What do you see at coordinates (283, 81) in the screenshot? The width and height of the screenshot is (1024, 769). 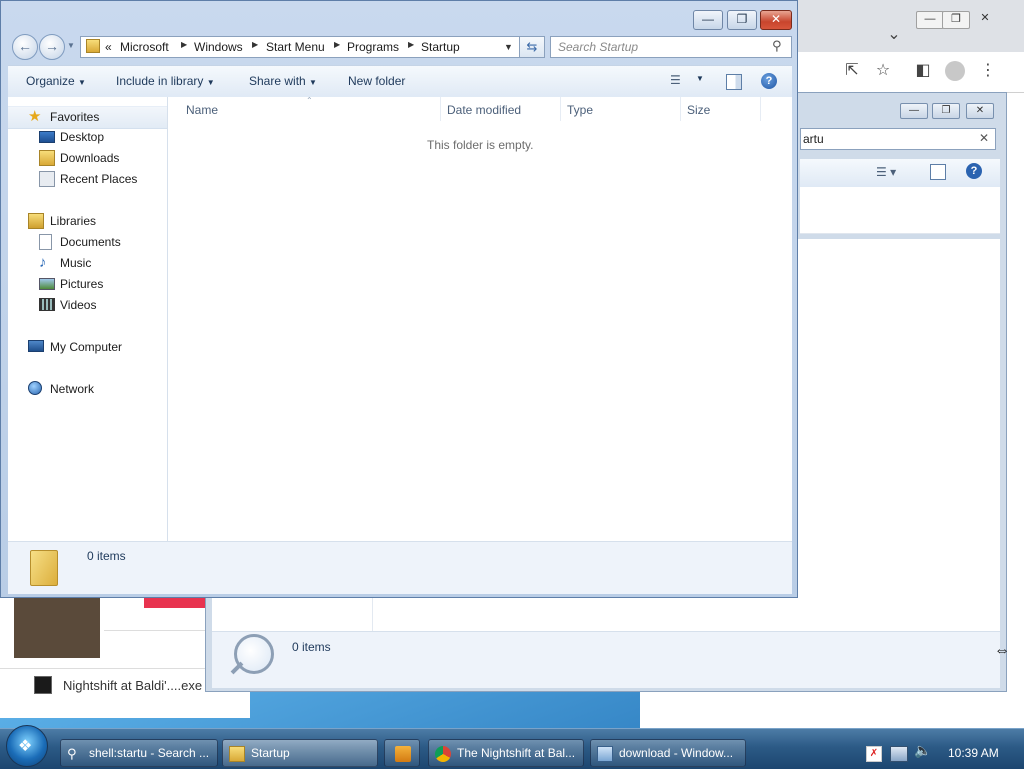 I see `share-with-button: Share with ▼` at bounding box center [283, 81].